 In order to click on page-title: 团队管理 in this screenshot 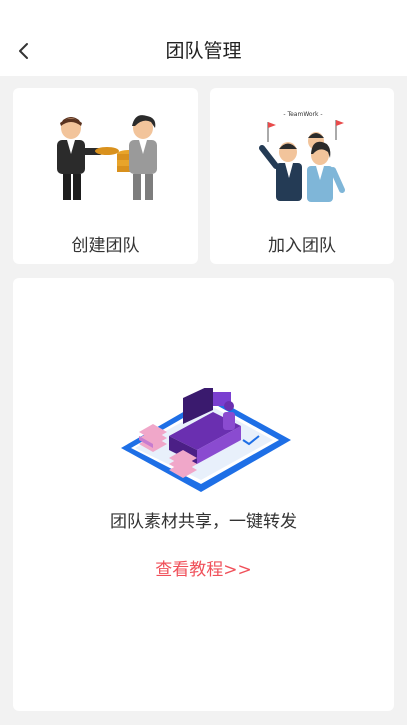, I will do `click(203, 51)`.